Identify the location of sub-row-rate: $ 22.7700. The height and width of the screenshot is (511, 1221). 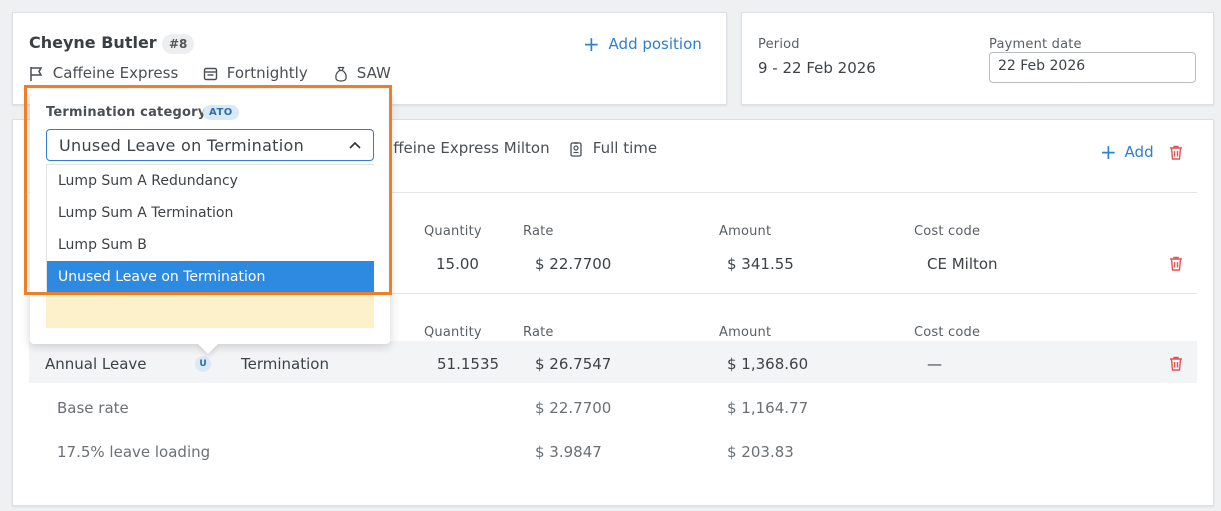
(573, 408).